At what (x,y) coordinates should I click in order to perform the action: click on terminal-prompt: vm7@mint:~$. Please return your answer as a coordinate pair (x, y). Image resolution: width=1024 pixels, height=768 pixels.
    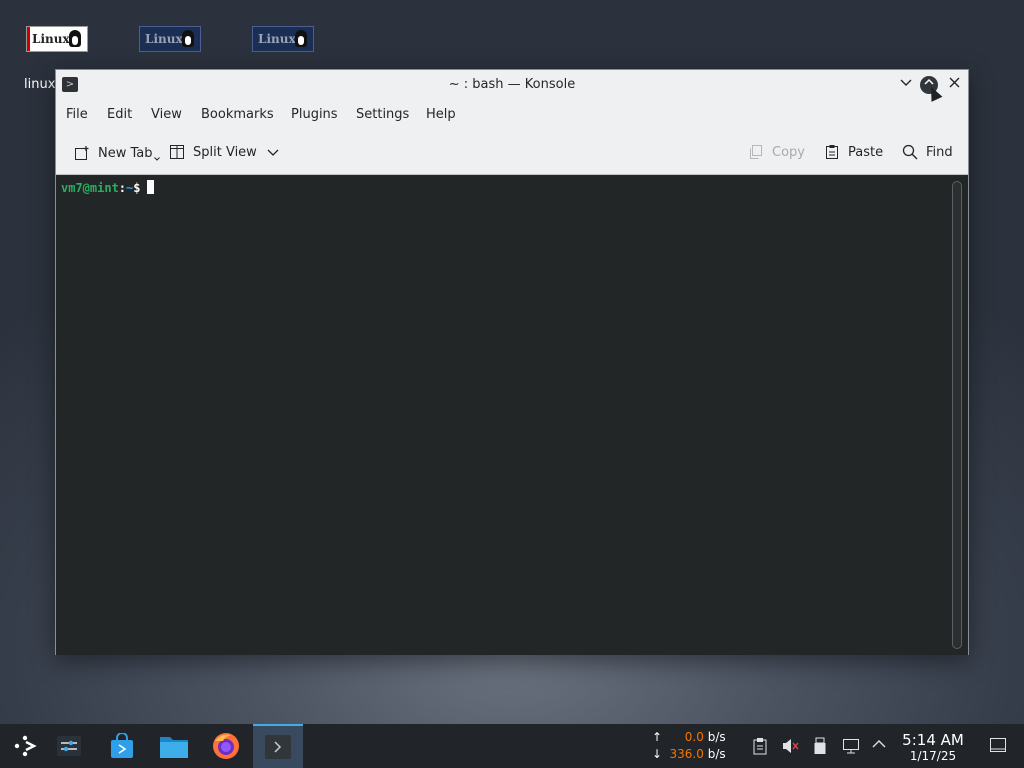
    Looking at the image, I should click on (107, 187).